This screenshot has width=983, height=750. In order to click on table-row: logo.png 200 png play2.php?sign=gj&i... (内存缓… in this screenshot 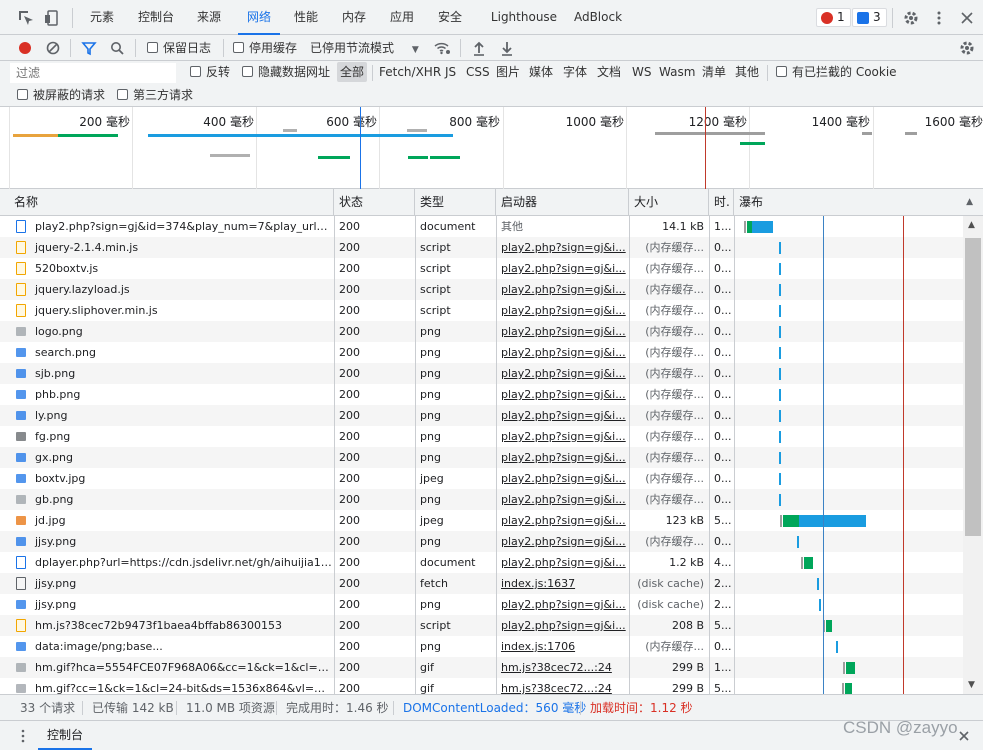, I will do `click(481, 331)`.